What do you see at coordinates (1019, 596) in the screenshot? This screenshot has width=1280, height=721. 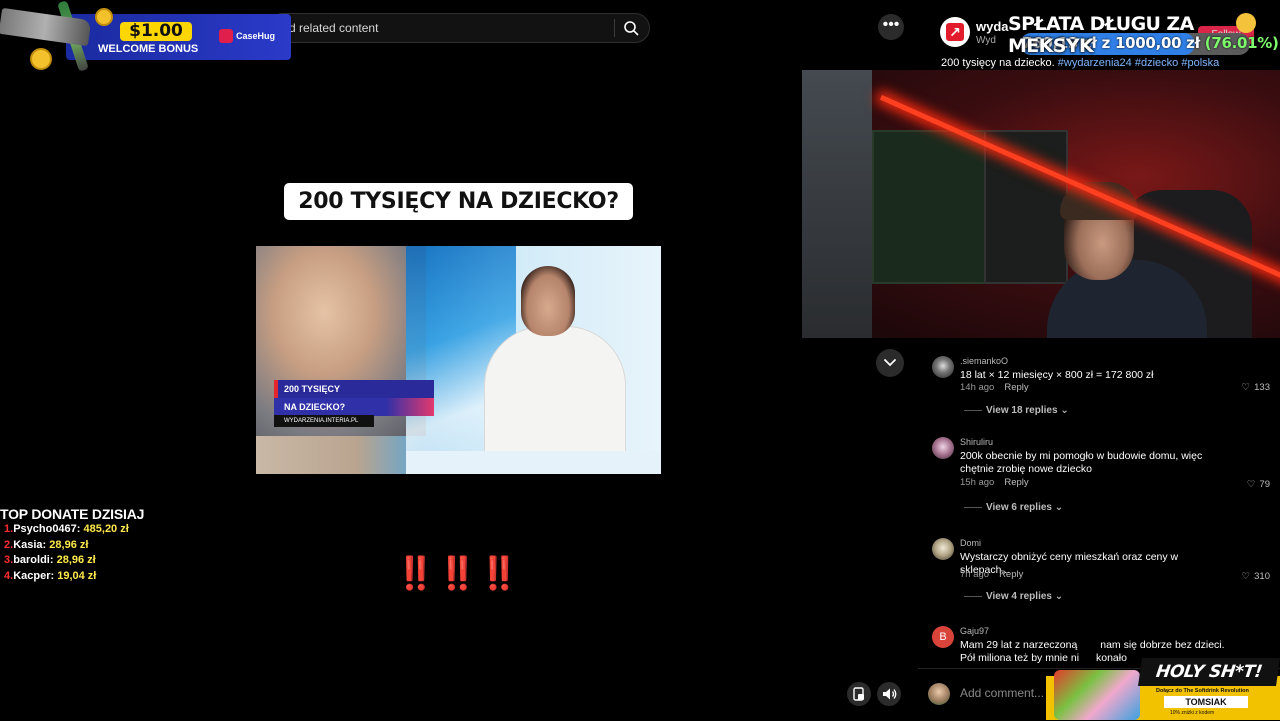 I see `view-replies-label: View 4 replies` at bounding box center [1019, 596].